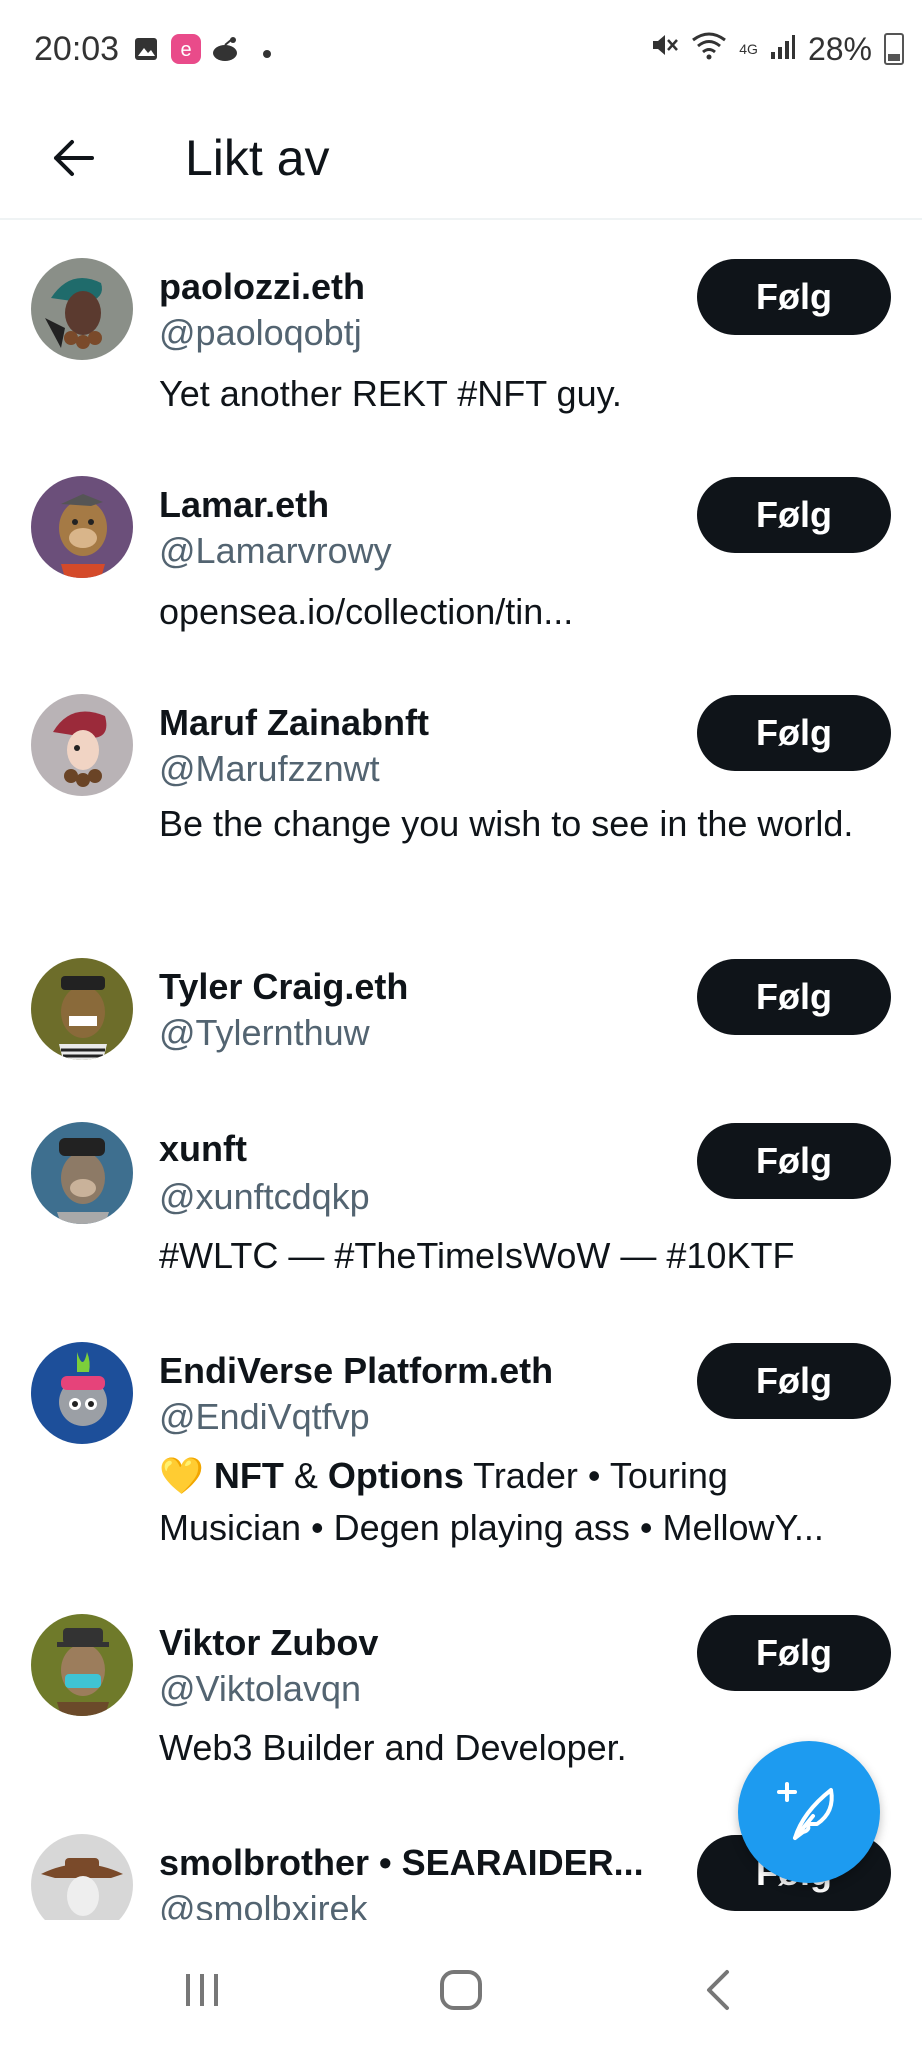 The height and width of the screenshot is (2048, 922). I want to click on user-display-name: paolozzi.eth, so click(262, 287).